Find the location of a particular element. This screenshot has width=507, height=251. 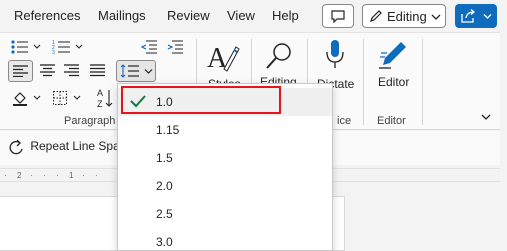

comments-button is located at coordinates (338, 16).